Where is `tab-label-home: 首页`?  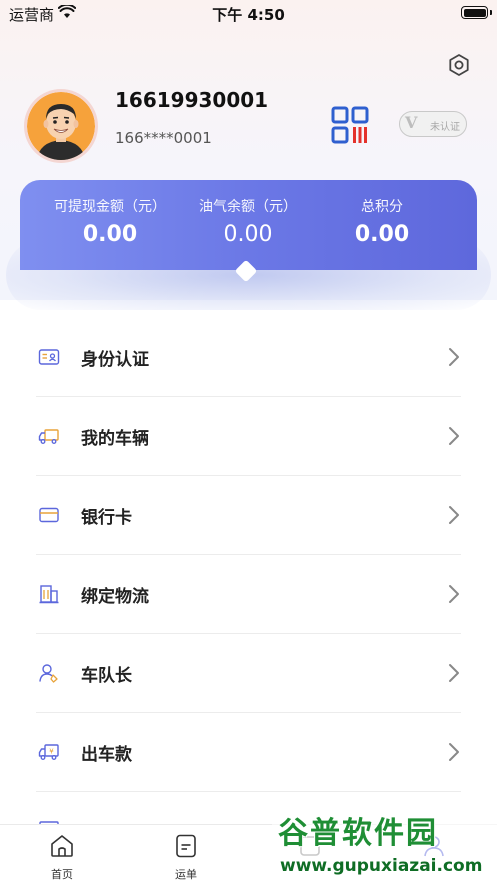
tab-label-home: 首页 is located at coordinates (62, 874).